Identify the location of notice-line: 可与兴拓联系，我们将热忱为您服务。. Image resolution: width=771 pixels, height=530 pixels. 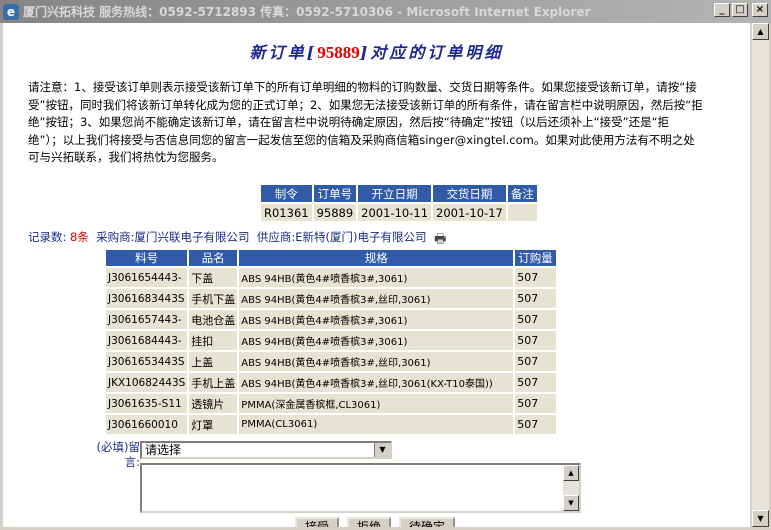
(126, 157).